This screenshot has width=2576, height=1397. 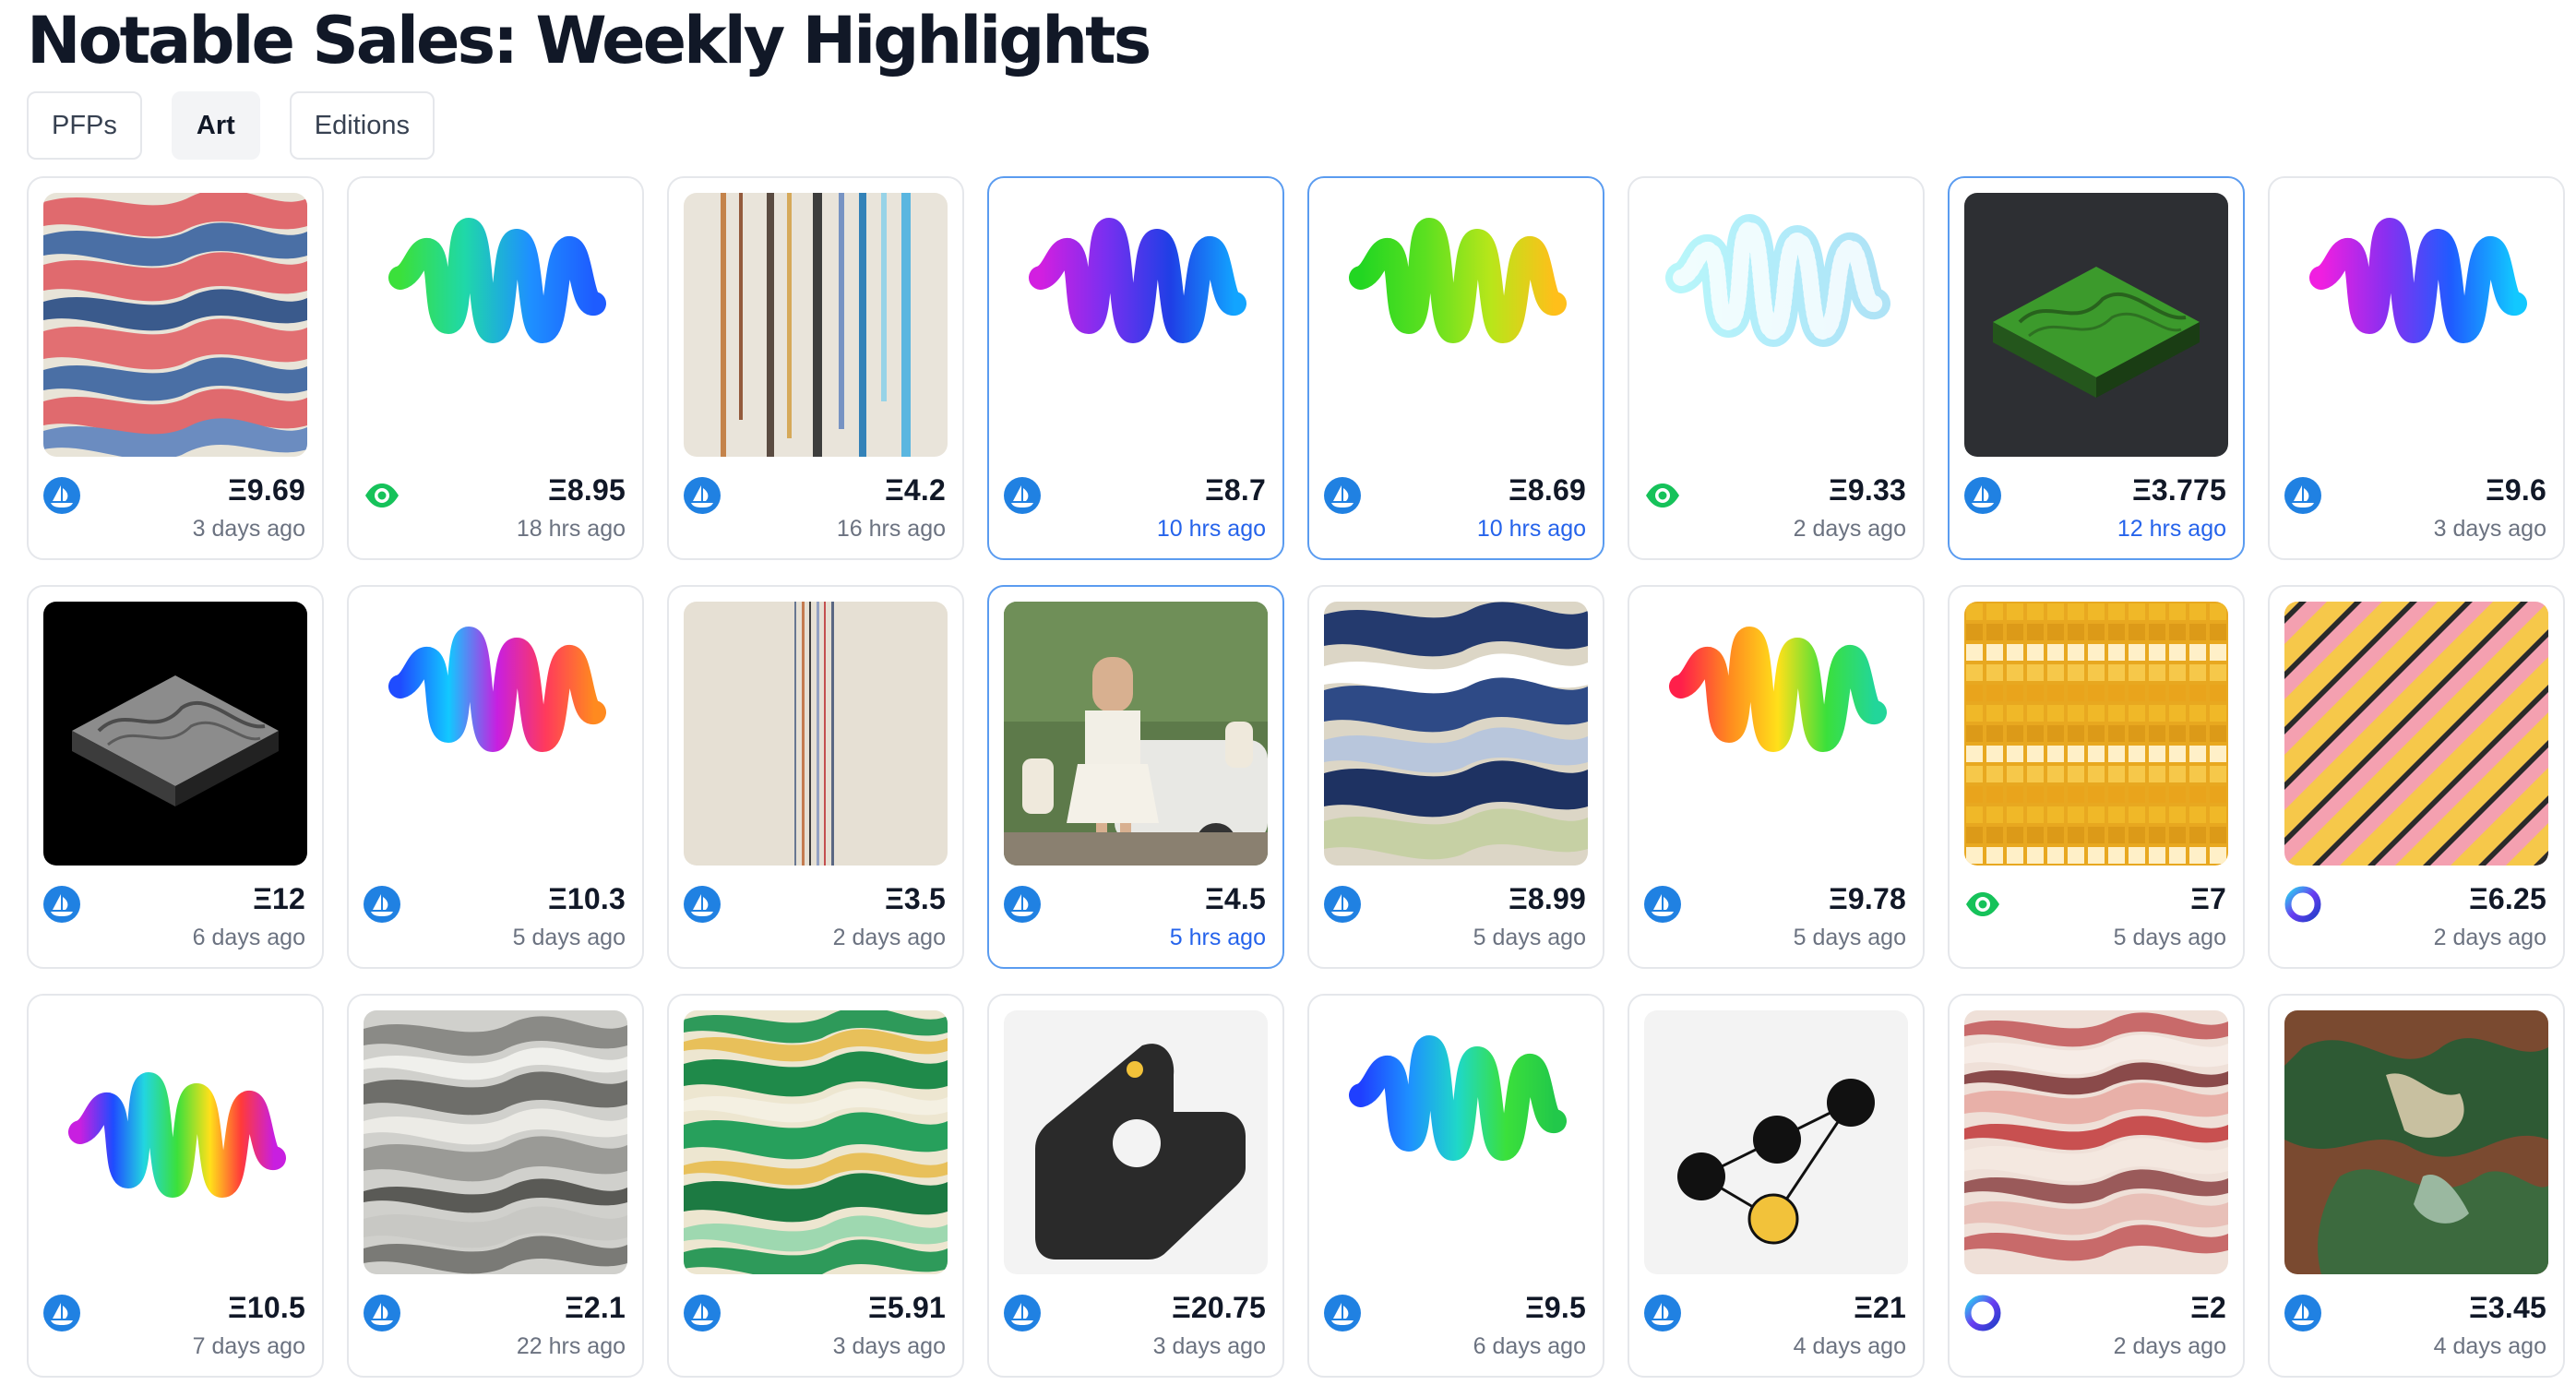 I want to click on sale-card: Ξ4.2 16 hrs ago, so click(x=816, y=368).